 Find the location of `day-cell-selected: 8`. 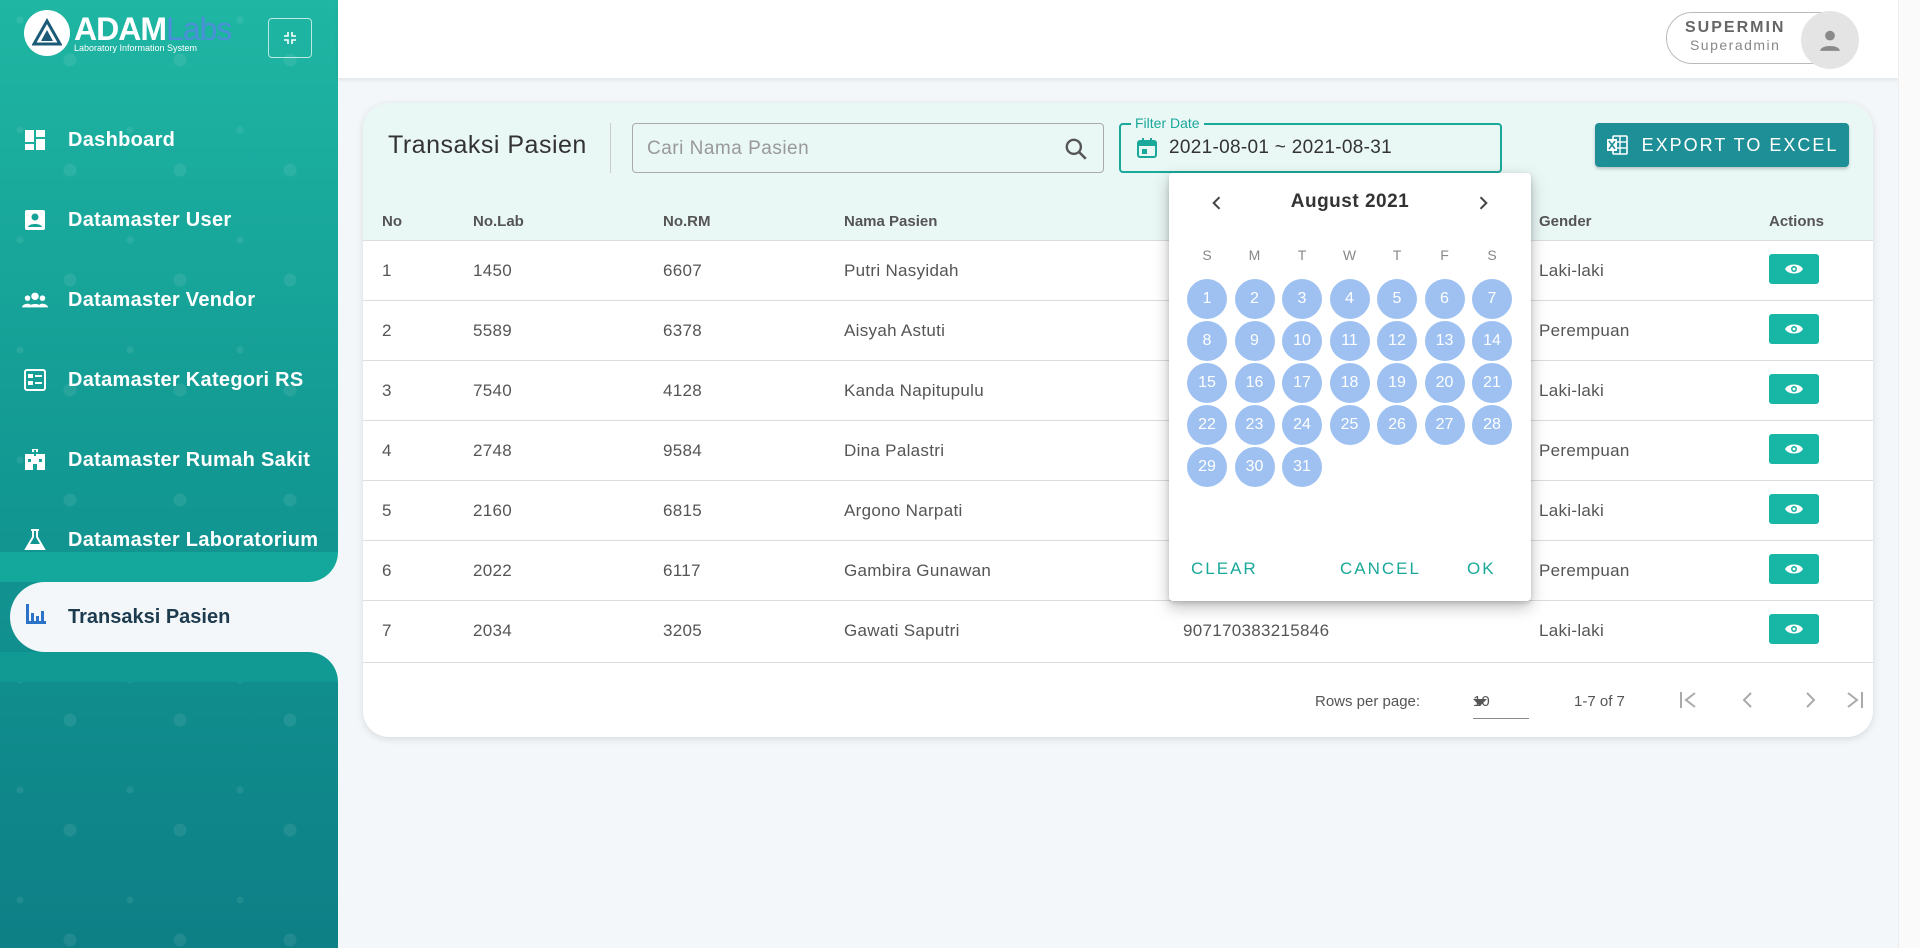

day-cell-selected: 8 is located at coordinates (1207, 341).